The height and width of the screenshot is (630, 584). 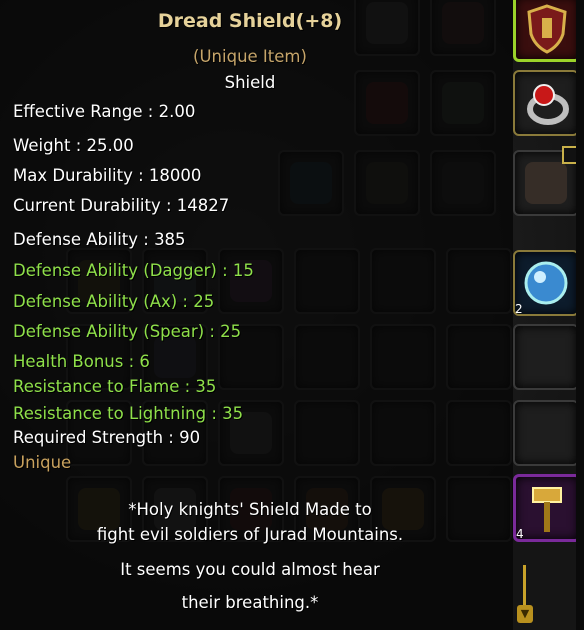 I want to click on stat-defense-dagger: Defense Ability (Dagger) : 15, so click(x=133, y=270).